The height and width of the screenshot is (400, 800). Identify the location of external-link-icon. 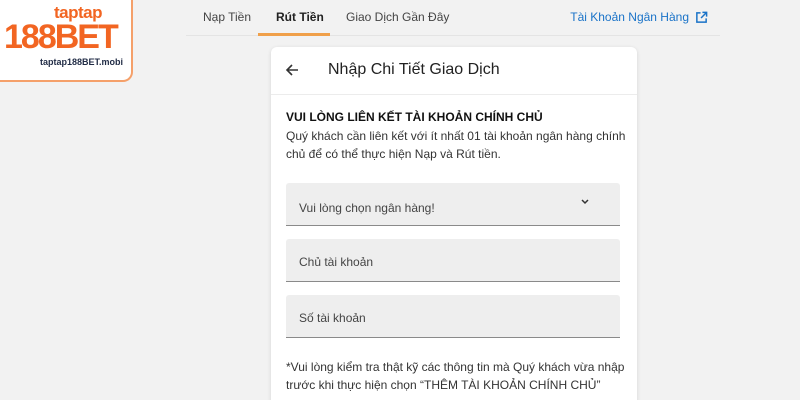
(702, 17).